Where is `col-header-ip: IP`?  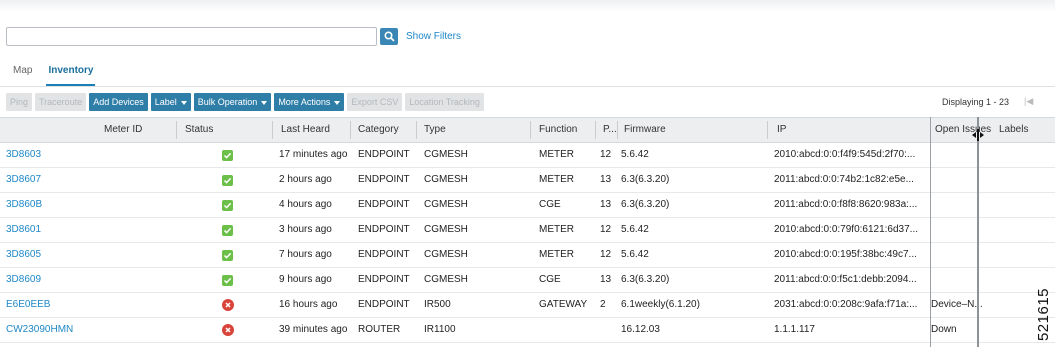
col-header-ip: IP is located at coordinates (781, 130).